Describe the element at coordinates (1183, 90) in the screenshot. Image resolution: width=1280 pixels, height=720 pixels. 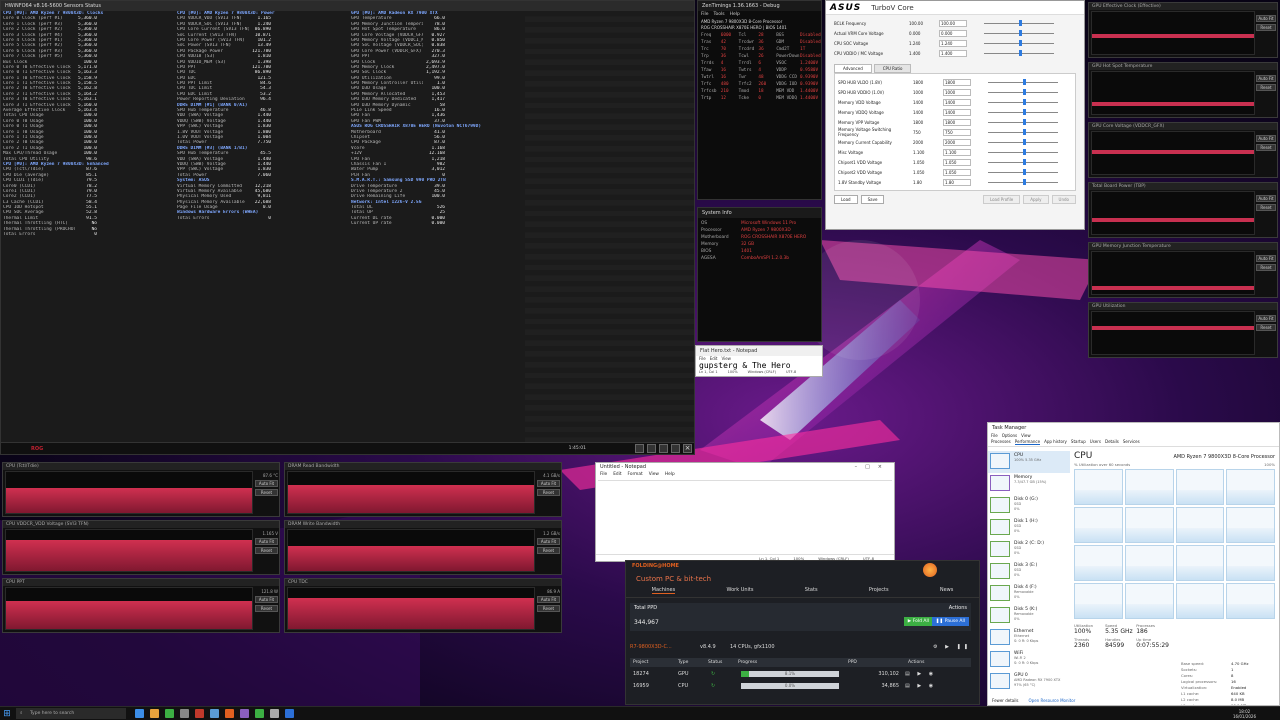
I see `gpu-graph-window: GPU Hot Spot Temperature Auto Fit Reset` at that location.